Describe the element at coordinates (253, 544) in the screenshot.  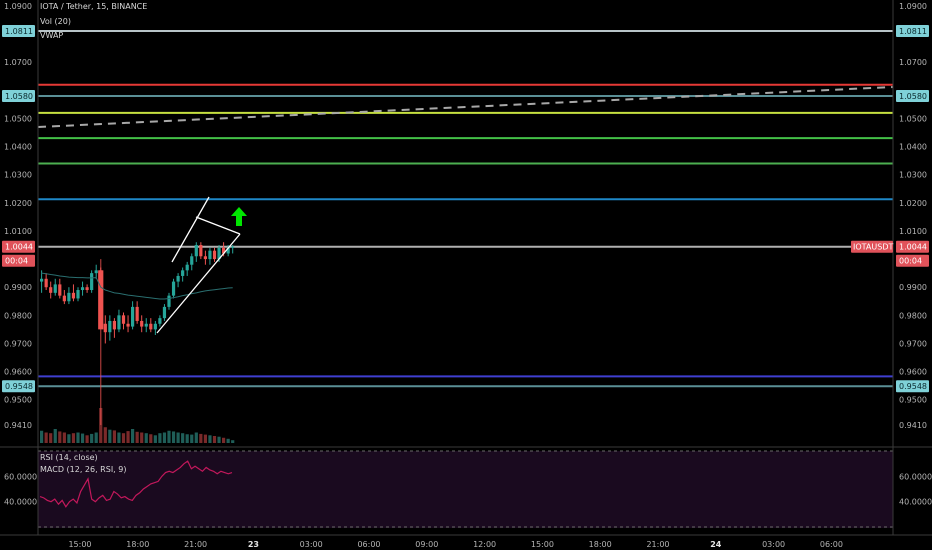
I see `time-tick-label: 23` at that location.